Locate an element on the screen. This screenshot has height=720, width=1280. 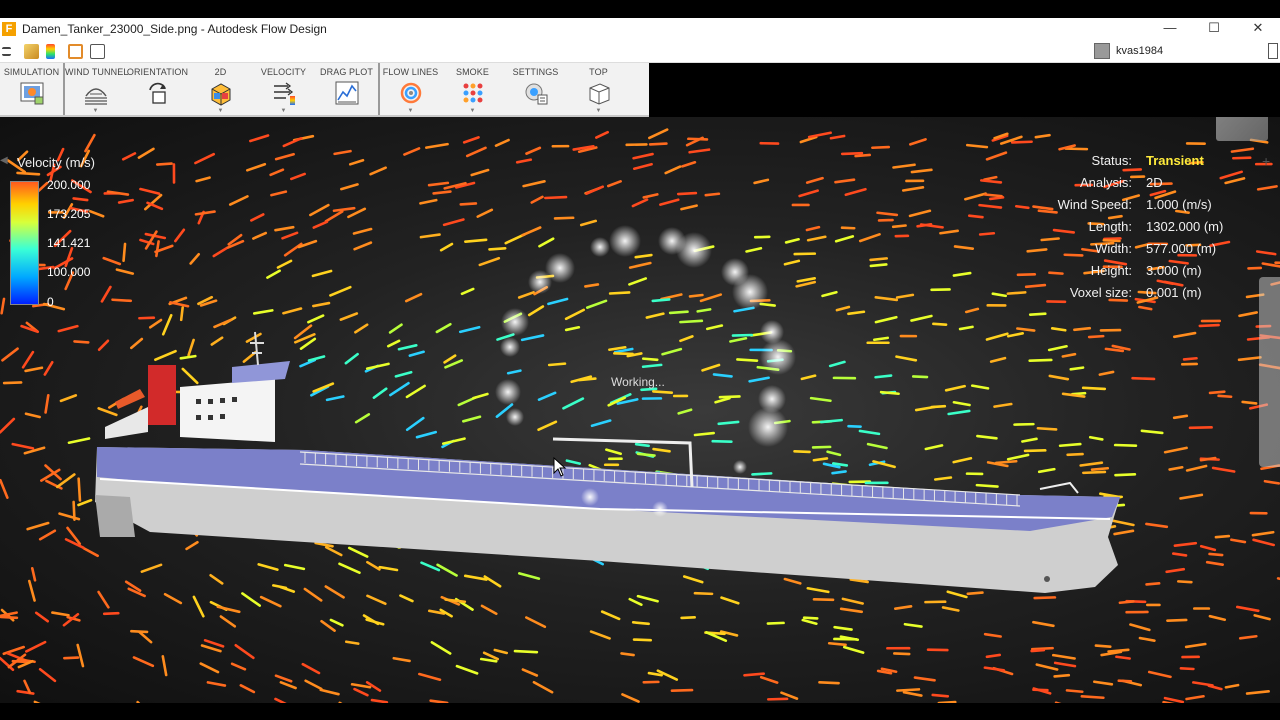
ribbon-wind-tunnel-button: WIND TUNNEL ▼ is located at coordinates (96, 89).